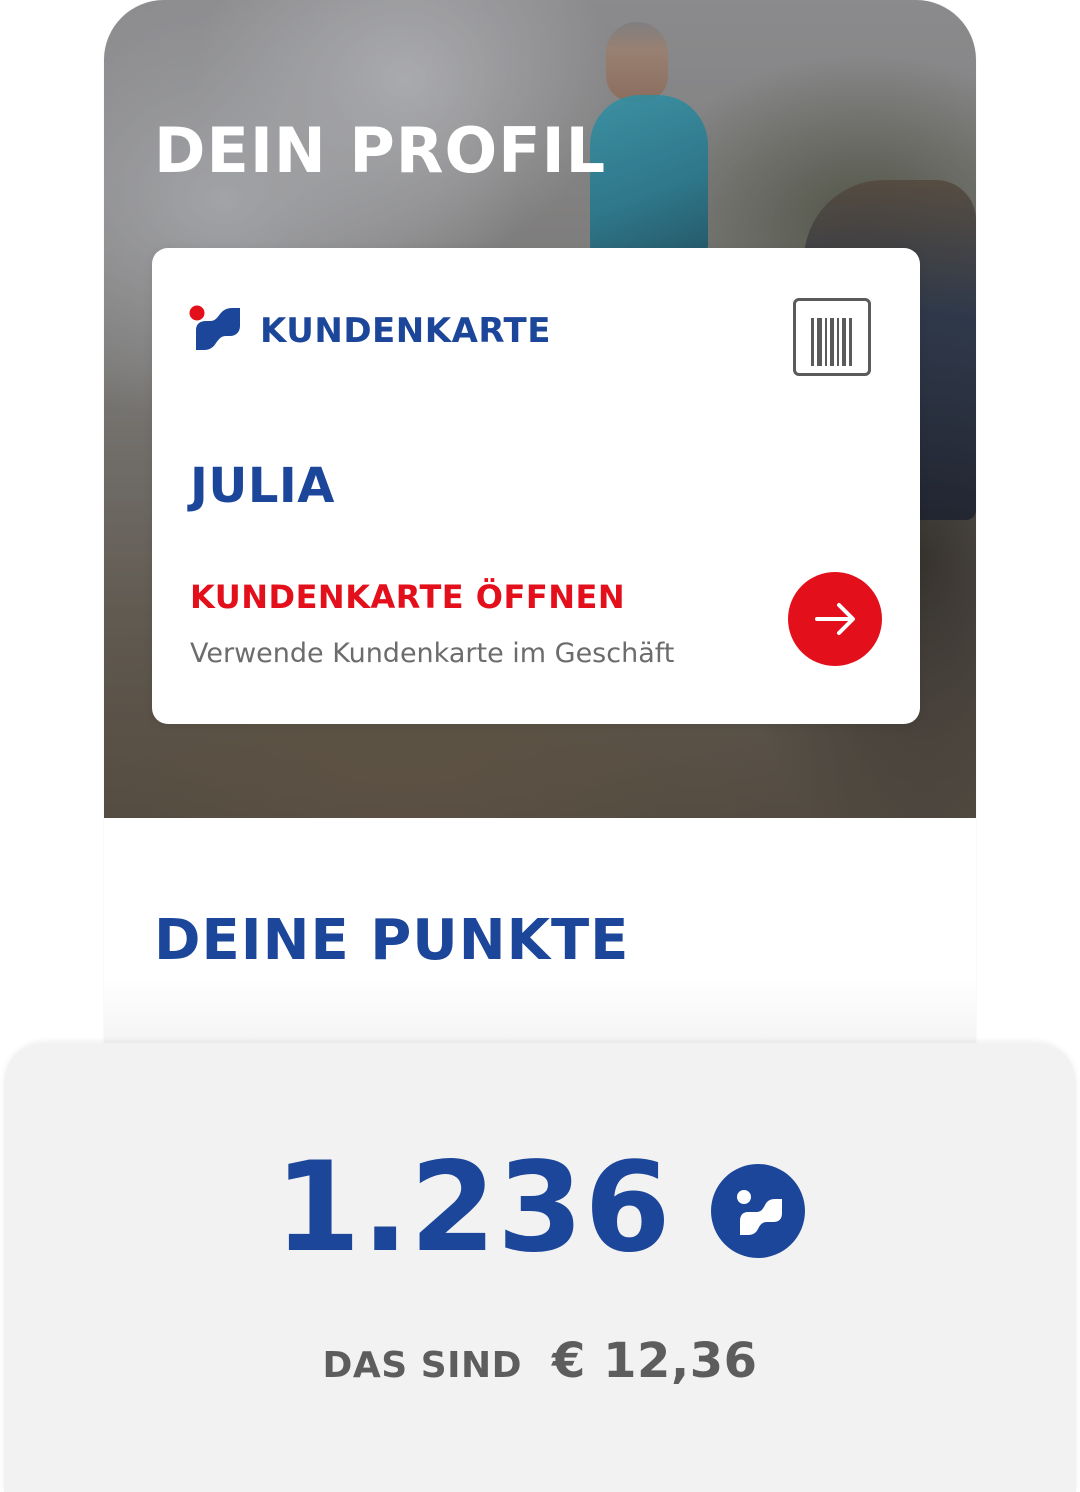 This screenshot has height=1492, width=1080. I want to click on arrow-right-icon, so click(835, 619).